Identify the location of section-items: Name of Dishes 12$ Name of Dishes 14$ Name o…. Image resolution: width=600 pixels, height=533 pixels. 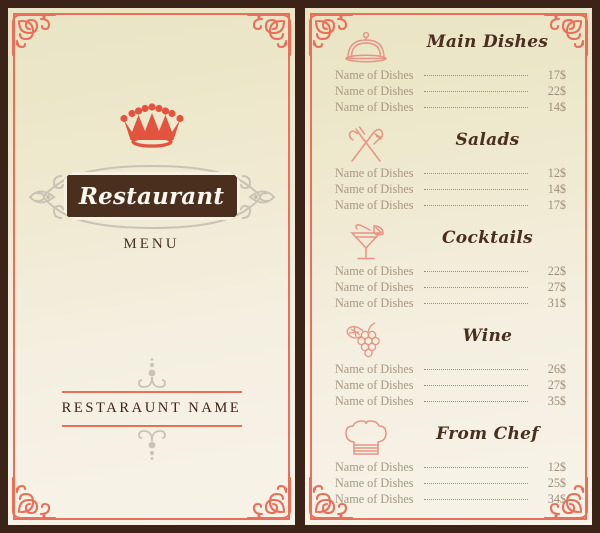
(448, 190).